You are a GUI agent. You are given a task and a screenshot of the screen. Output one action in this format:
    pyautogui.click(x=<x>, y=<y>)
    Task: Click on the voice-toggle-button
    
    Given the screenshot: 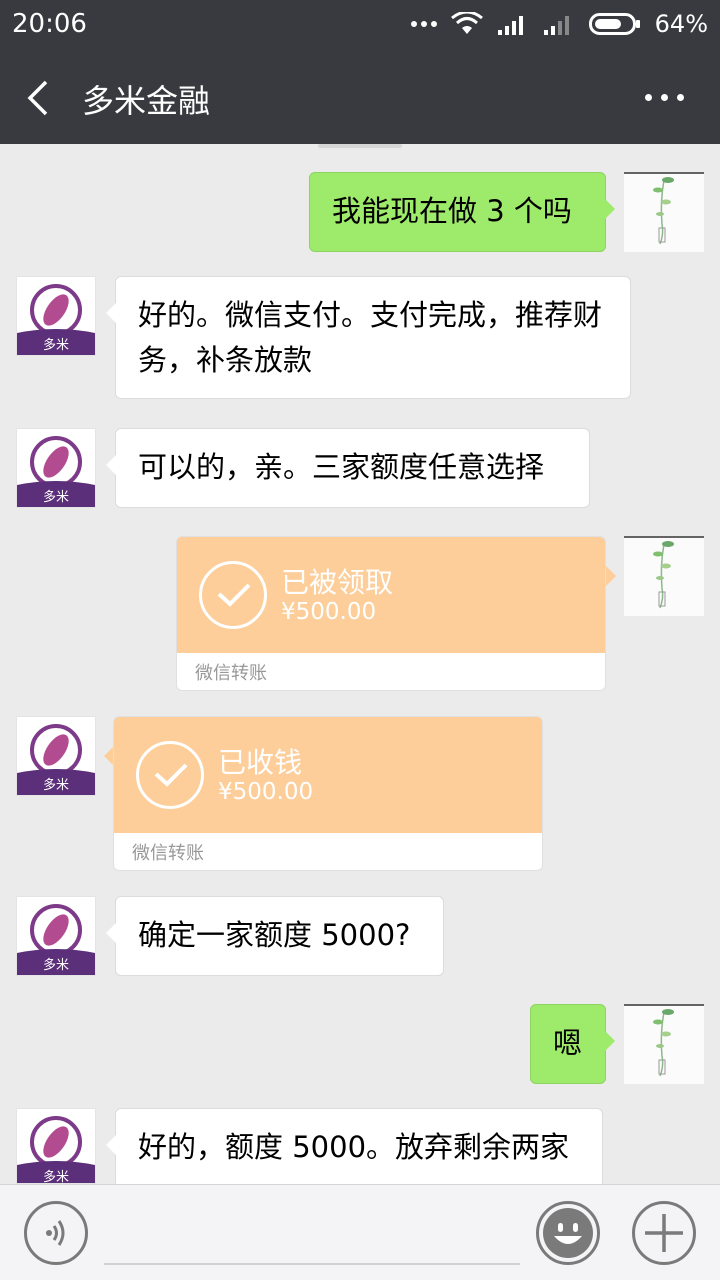 What is the action you would take?
    pyautogui.click(x=56, y=1233)
    